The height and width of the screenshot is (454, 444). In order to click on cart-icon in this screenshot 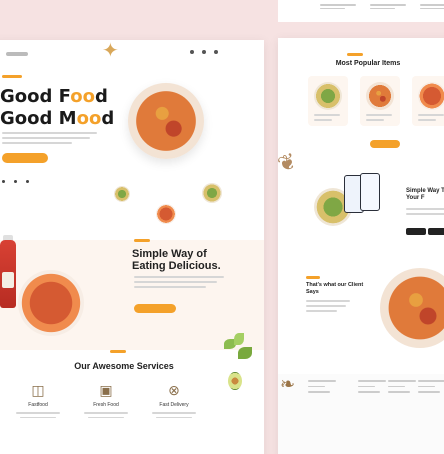, I will do `click(204, 52)`.